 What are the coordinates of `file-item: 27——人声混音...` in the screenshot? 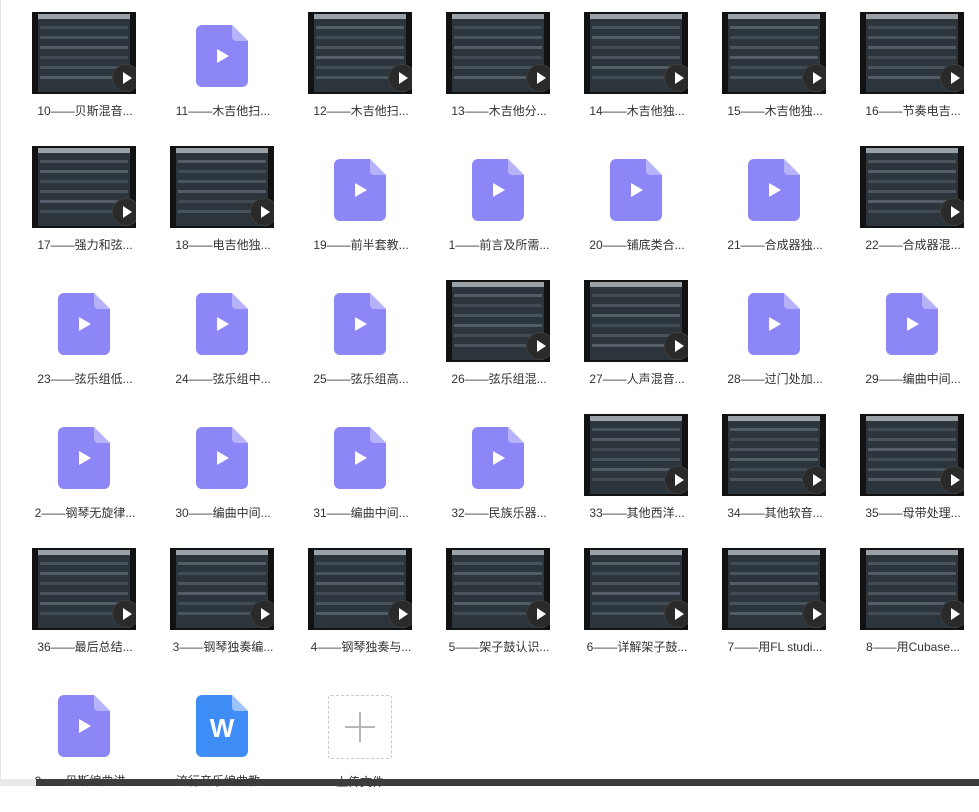 It's located at (634, 345).